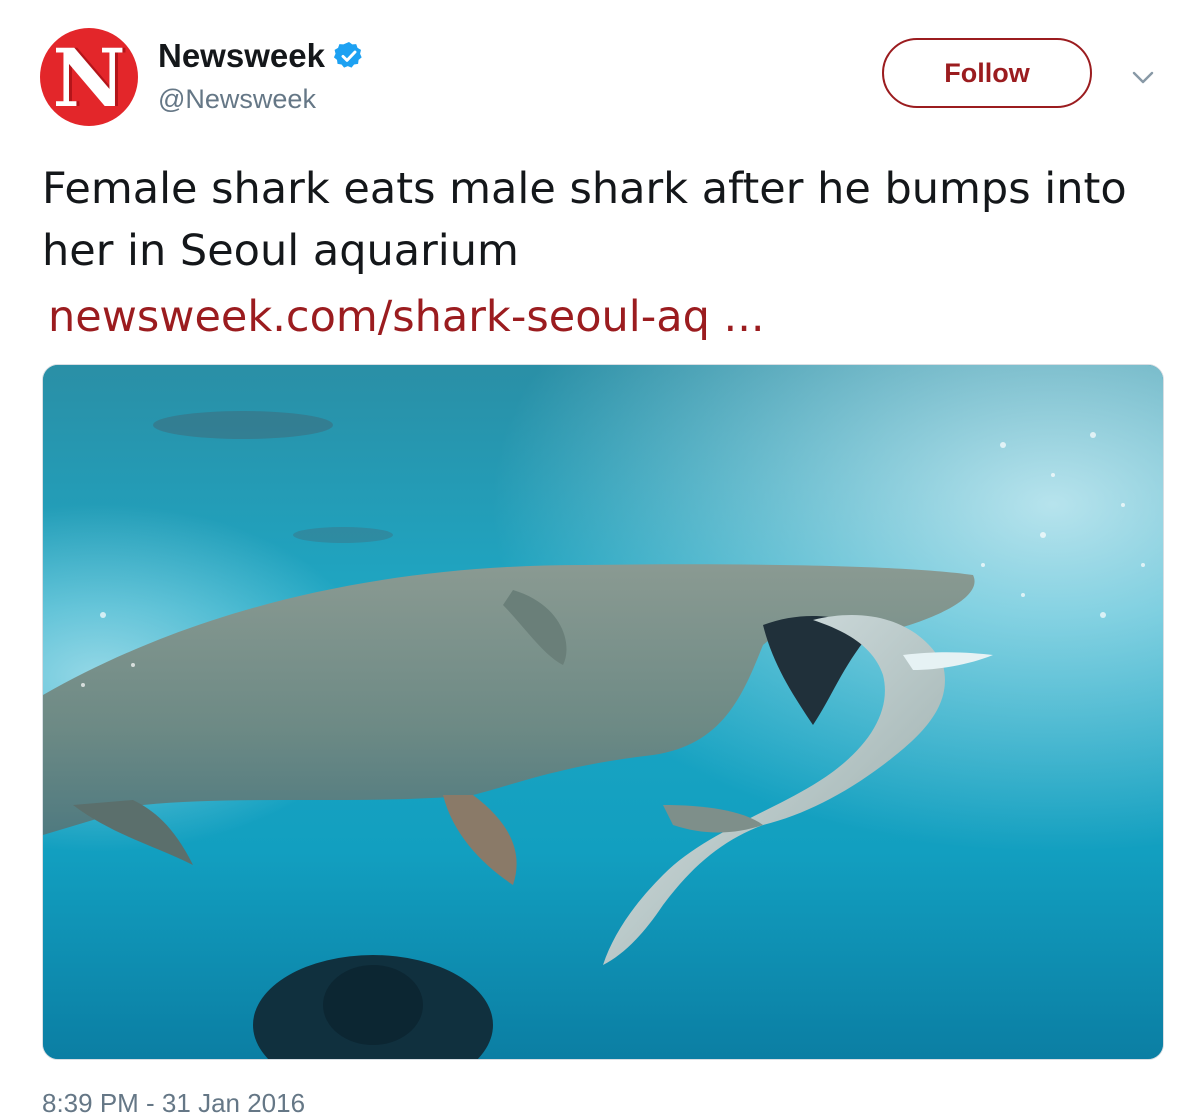  What do you see at coordinates (237, 99) in the screenshot?
I see `author-handle: @Newsweek` at bounding box center [237, 99].